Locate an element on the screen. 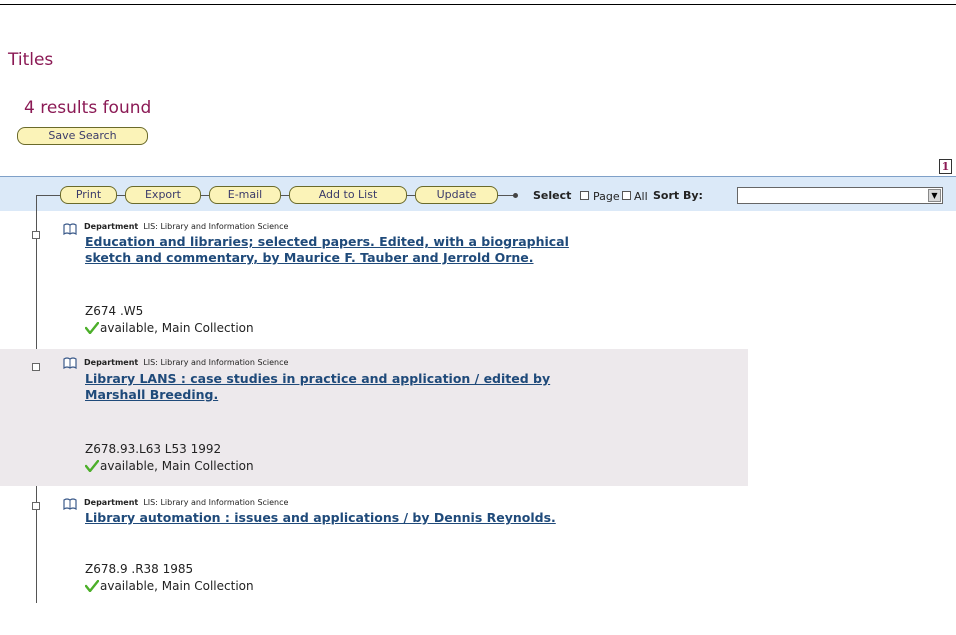  email-button: E-mail is located at coordinates (245, 195).